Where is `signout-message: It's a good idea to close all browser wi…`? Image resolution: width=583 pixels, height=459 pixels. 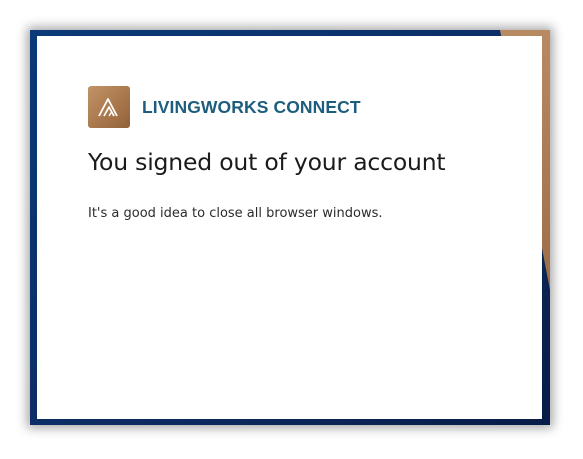 signout-message: It's a good idea to close all browser wi… is located at coordinates (235, 213).